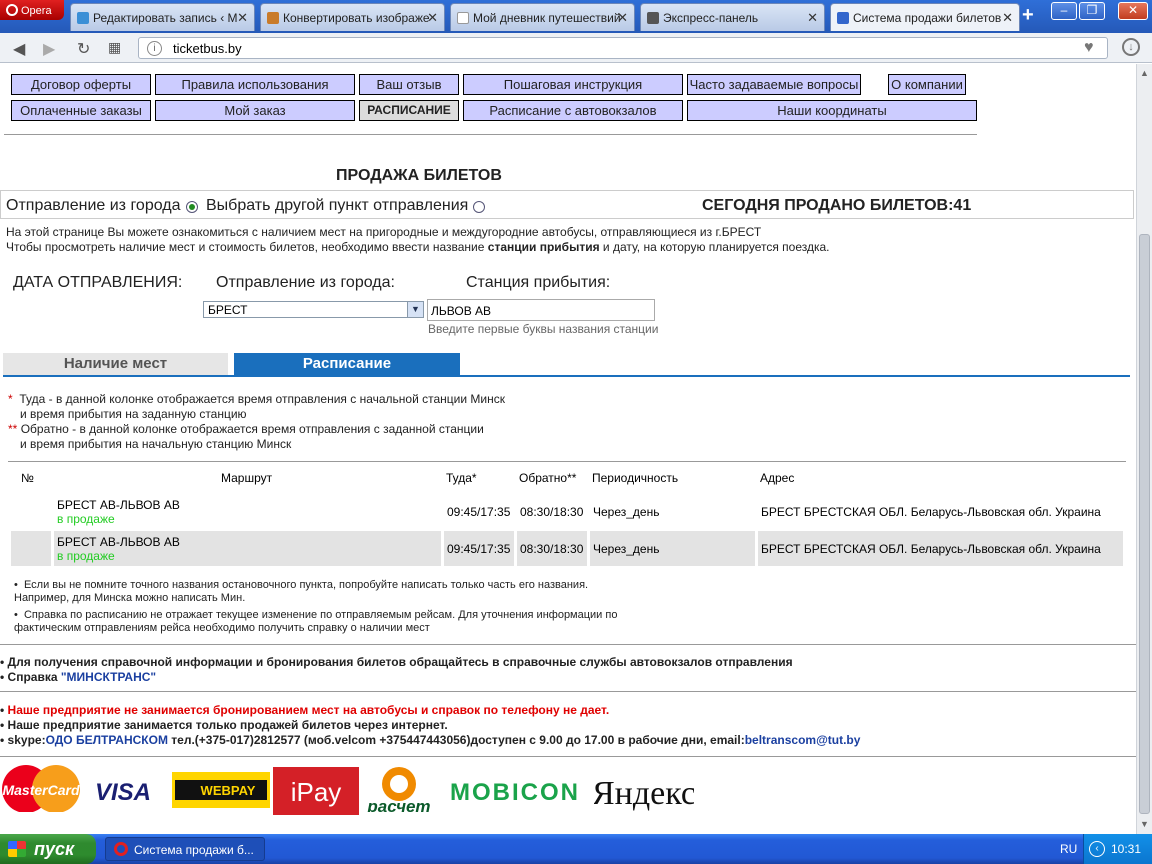 This screenshot has width=1152, height=864. Describe the element at coordinates (81, 110) in the screenshot. I see `menu-paid-orders: Оплаченные заказы` at that location.